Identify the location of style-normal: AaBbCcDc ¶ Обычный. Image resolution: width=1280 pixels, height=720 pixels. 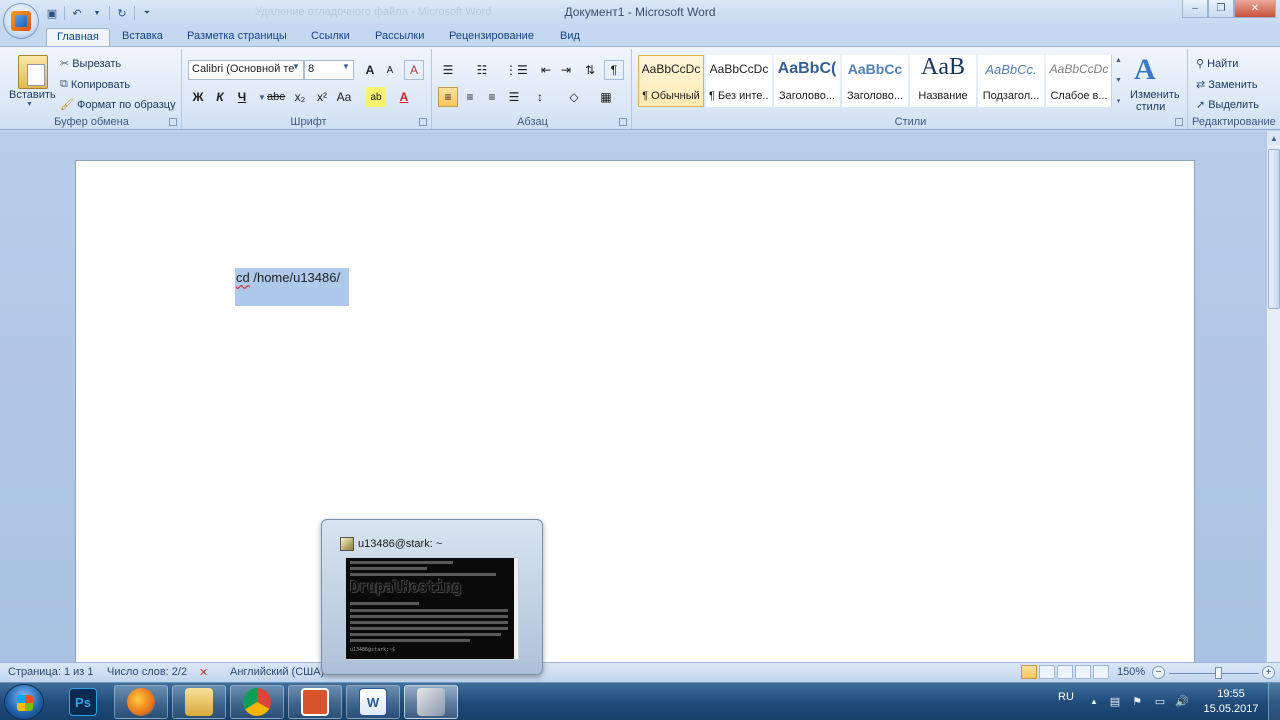
(671, 81).